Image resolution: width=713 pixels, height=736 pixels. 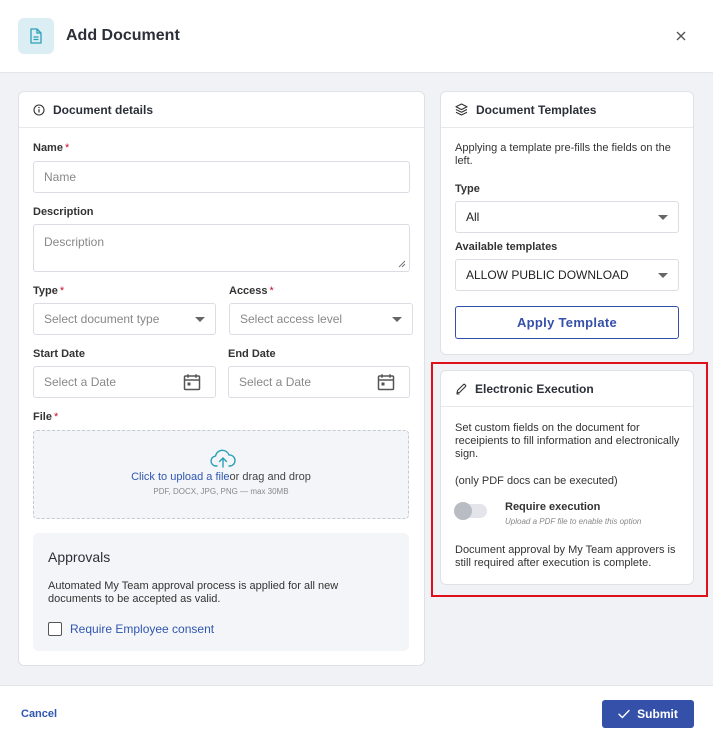 I want to click on available-templates-label: Available templates, so click(x=506, y=247).